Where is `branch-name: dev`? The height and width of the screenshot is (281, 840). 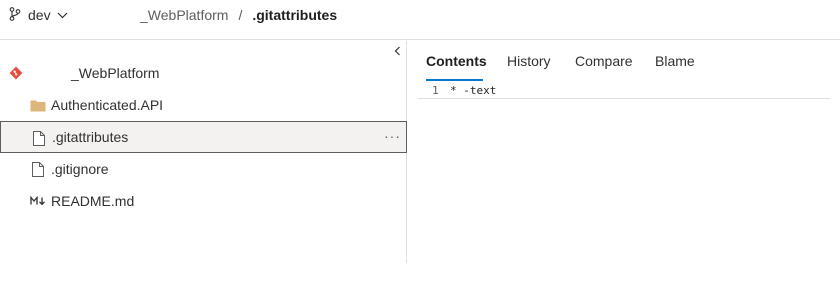
branch-name: dev is located at coordinates (39, 15).